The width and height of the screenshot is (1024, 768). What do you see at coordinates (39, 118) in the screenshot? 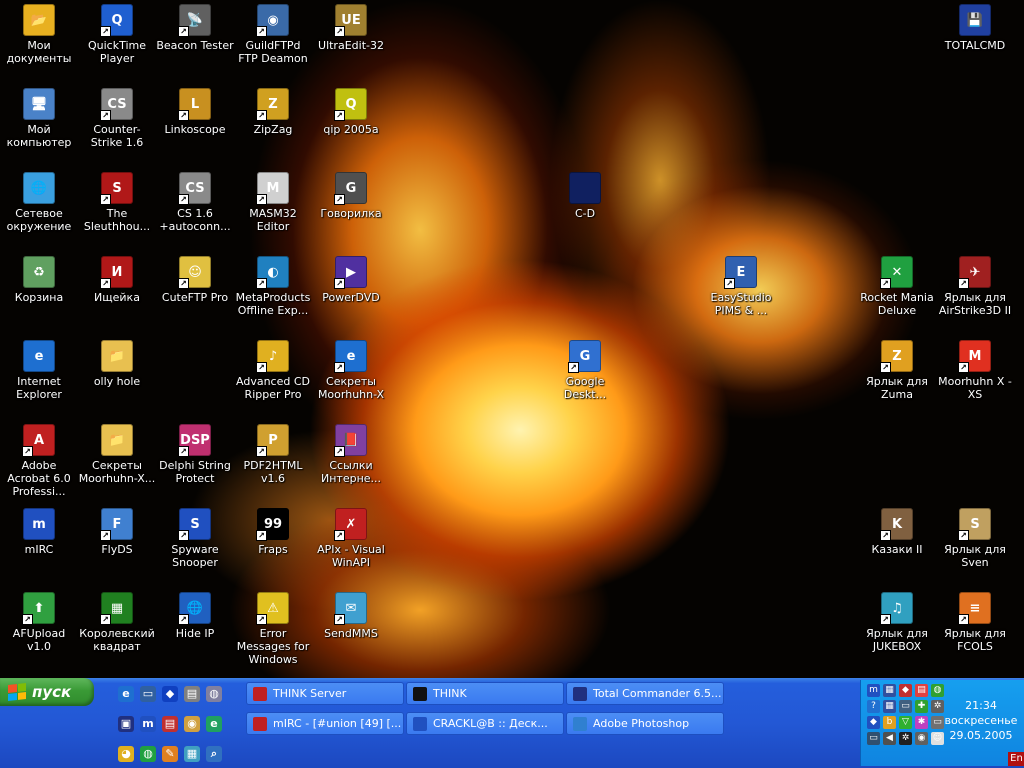
I see `desktop-icon: 🖥 Мой компьютер` at bounding box center [39, 118].